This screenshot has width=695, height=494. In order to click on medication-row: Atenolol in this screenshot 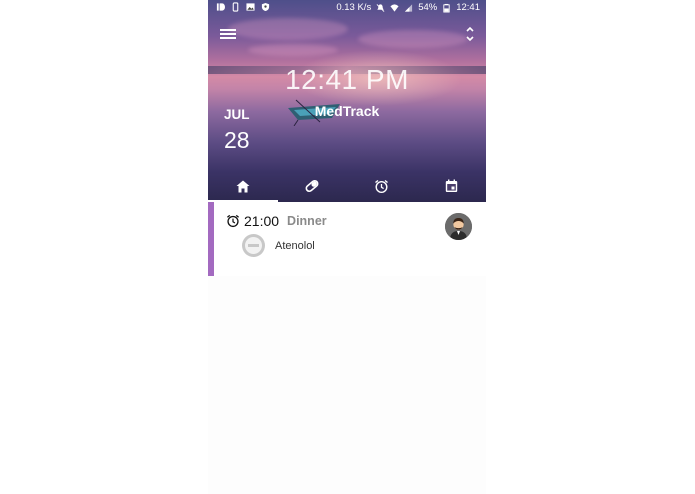, I will do `click(278, 245)`.